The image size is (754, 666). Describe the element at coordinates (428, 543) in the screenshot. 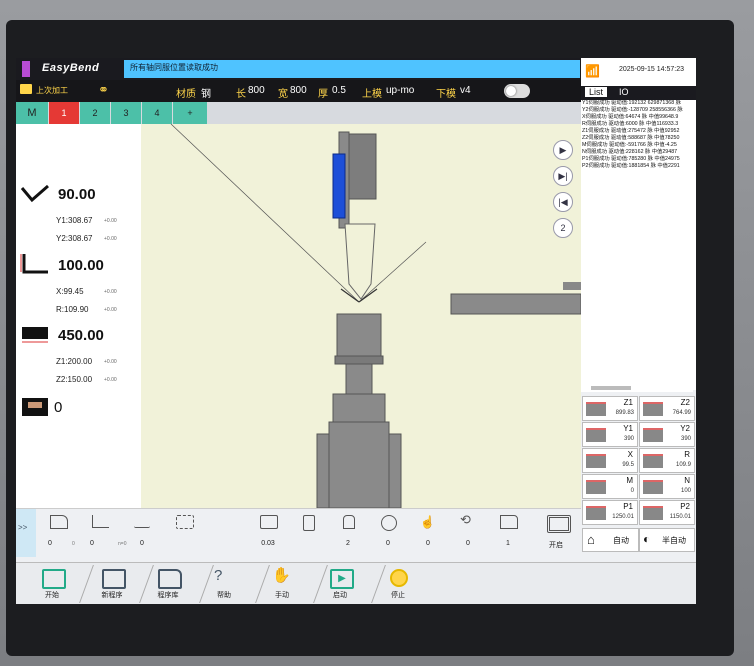

I see `param-9-value: 0` at that location.